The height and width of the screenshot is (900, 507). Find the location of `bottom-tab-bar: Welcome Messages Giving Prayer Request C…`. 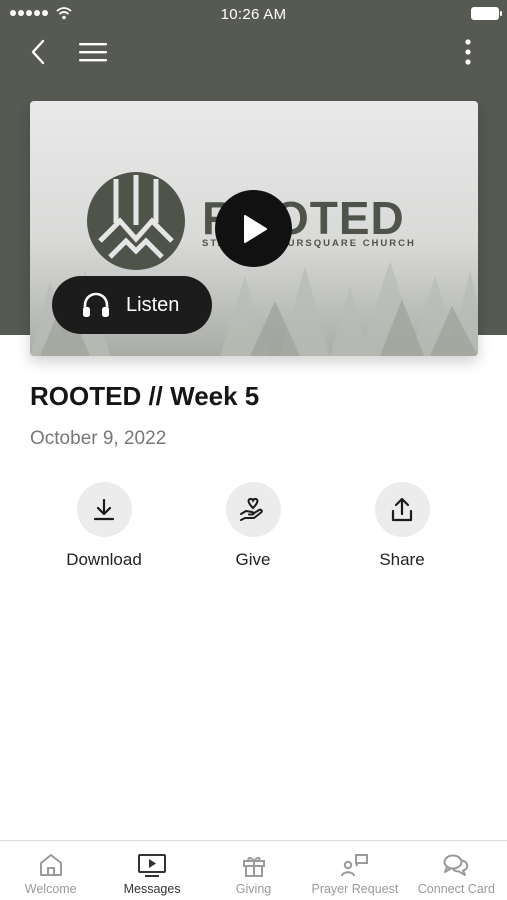

bottom-tab-bar: Welcome Messages Giving Prayer Request C… is located at coordinates (253, 870).